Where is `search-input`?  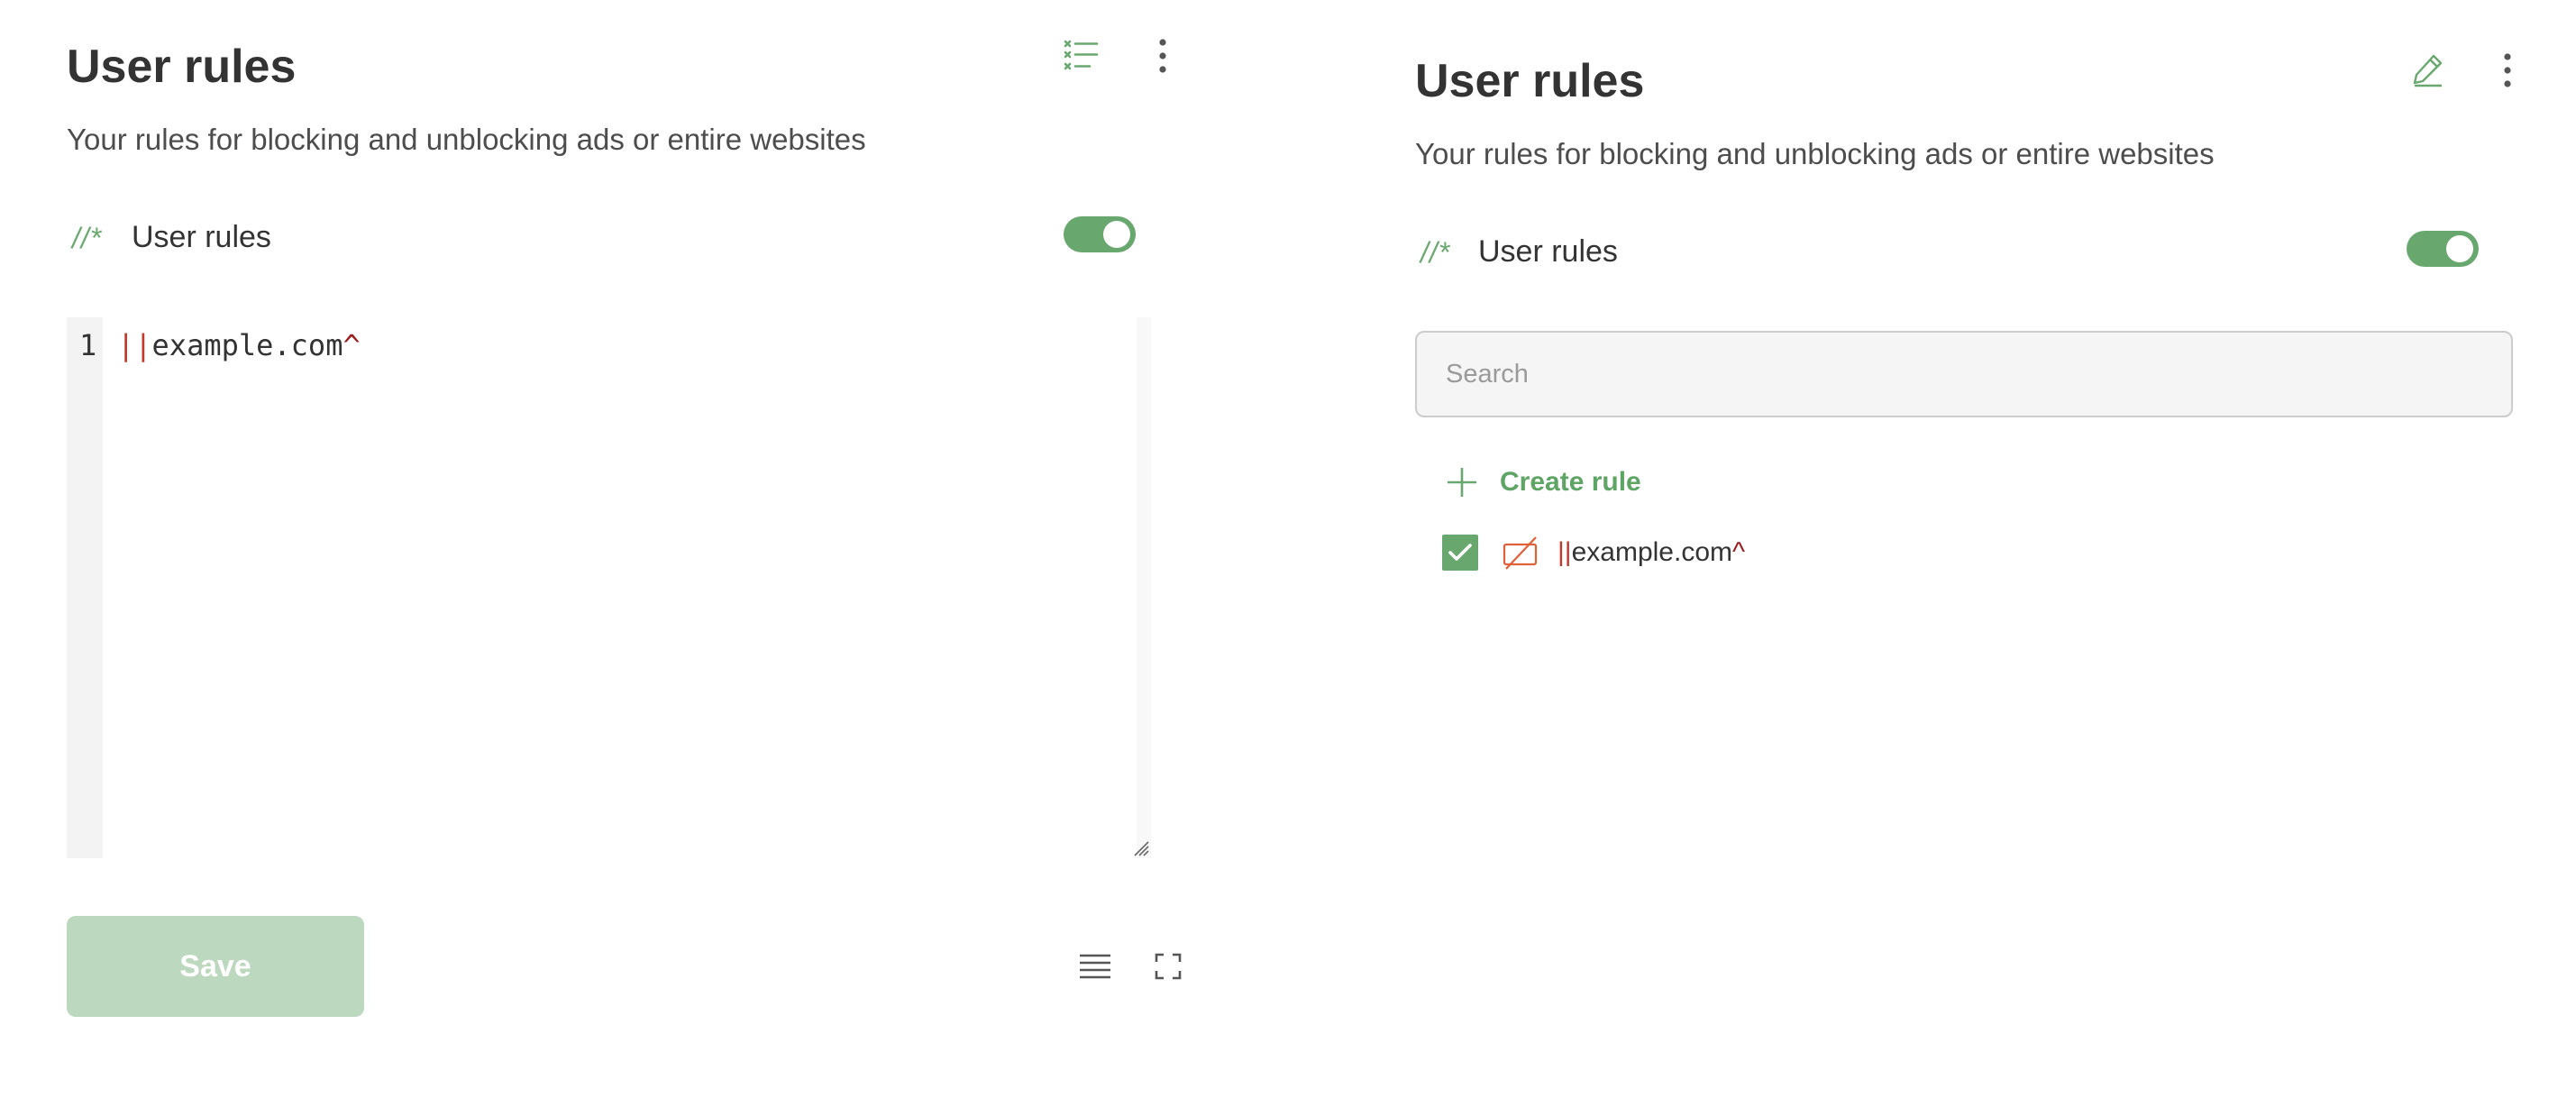
search-input is located at coordinates (1964, 374).